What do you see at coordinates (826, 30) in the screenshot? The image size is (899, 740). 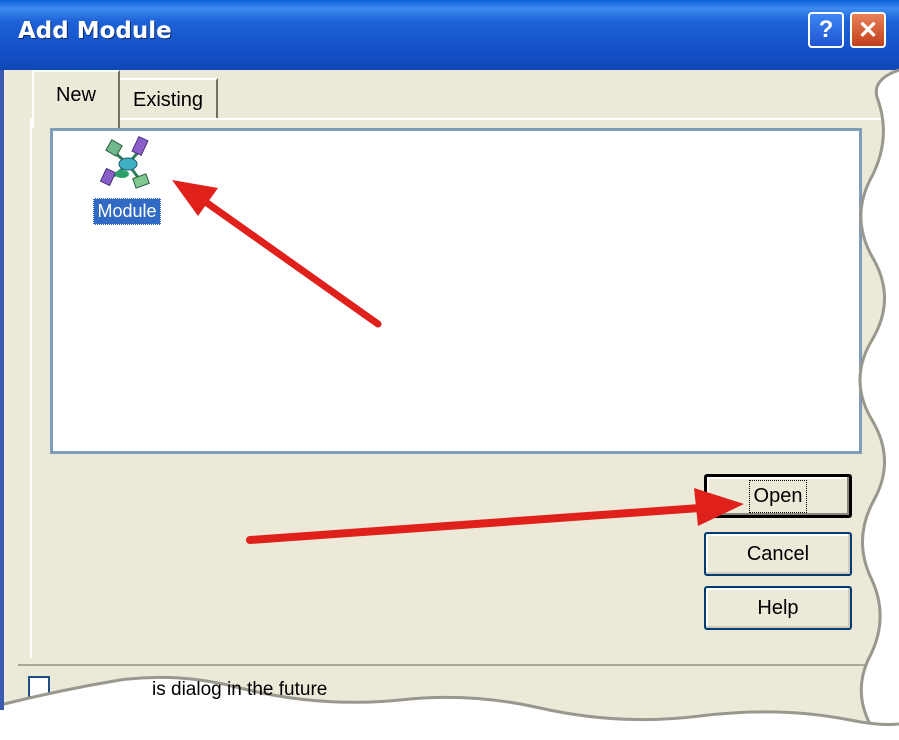 I see `help-icon: ?` at bounding box center [826, 30].